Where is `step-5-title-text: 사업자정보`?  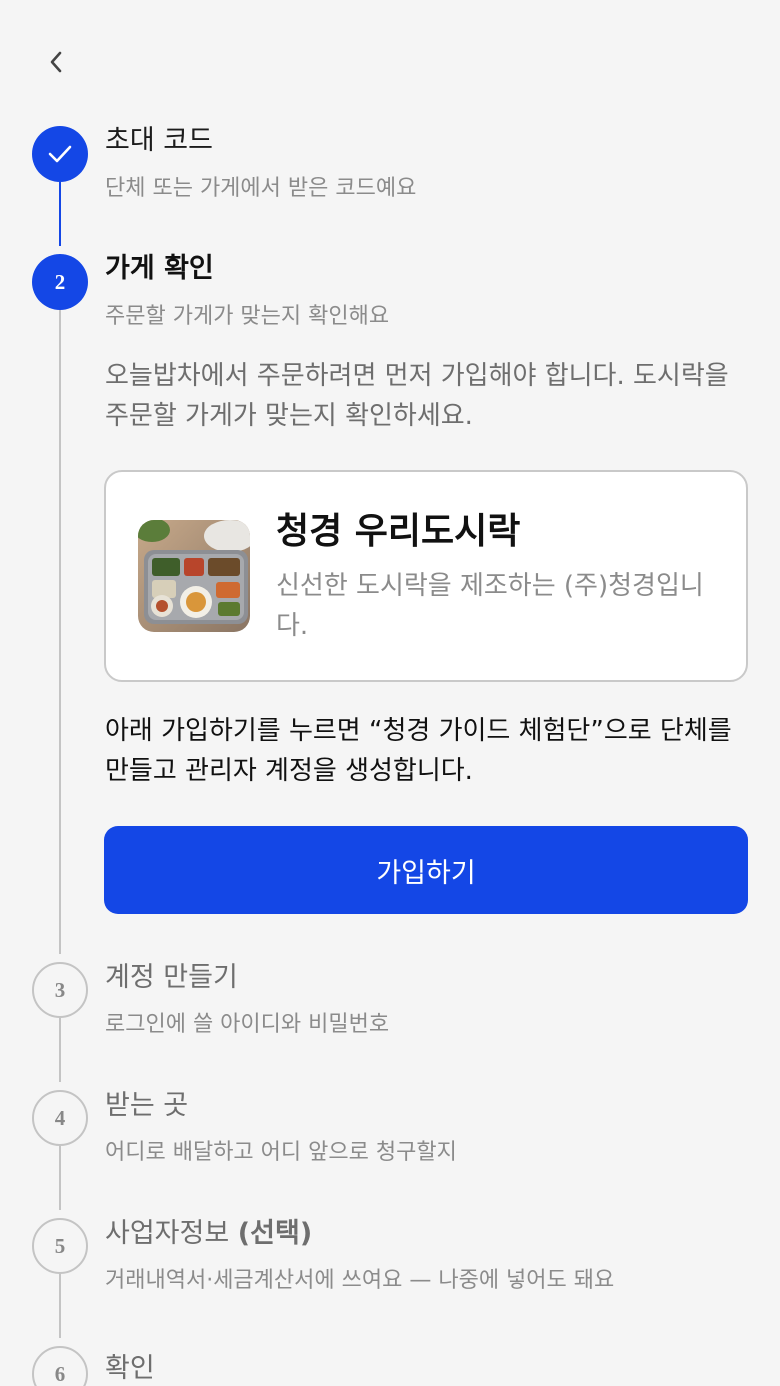
step-5-title-text: 사업자정보 is located at coordinates (167, 1233).